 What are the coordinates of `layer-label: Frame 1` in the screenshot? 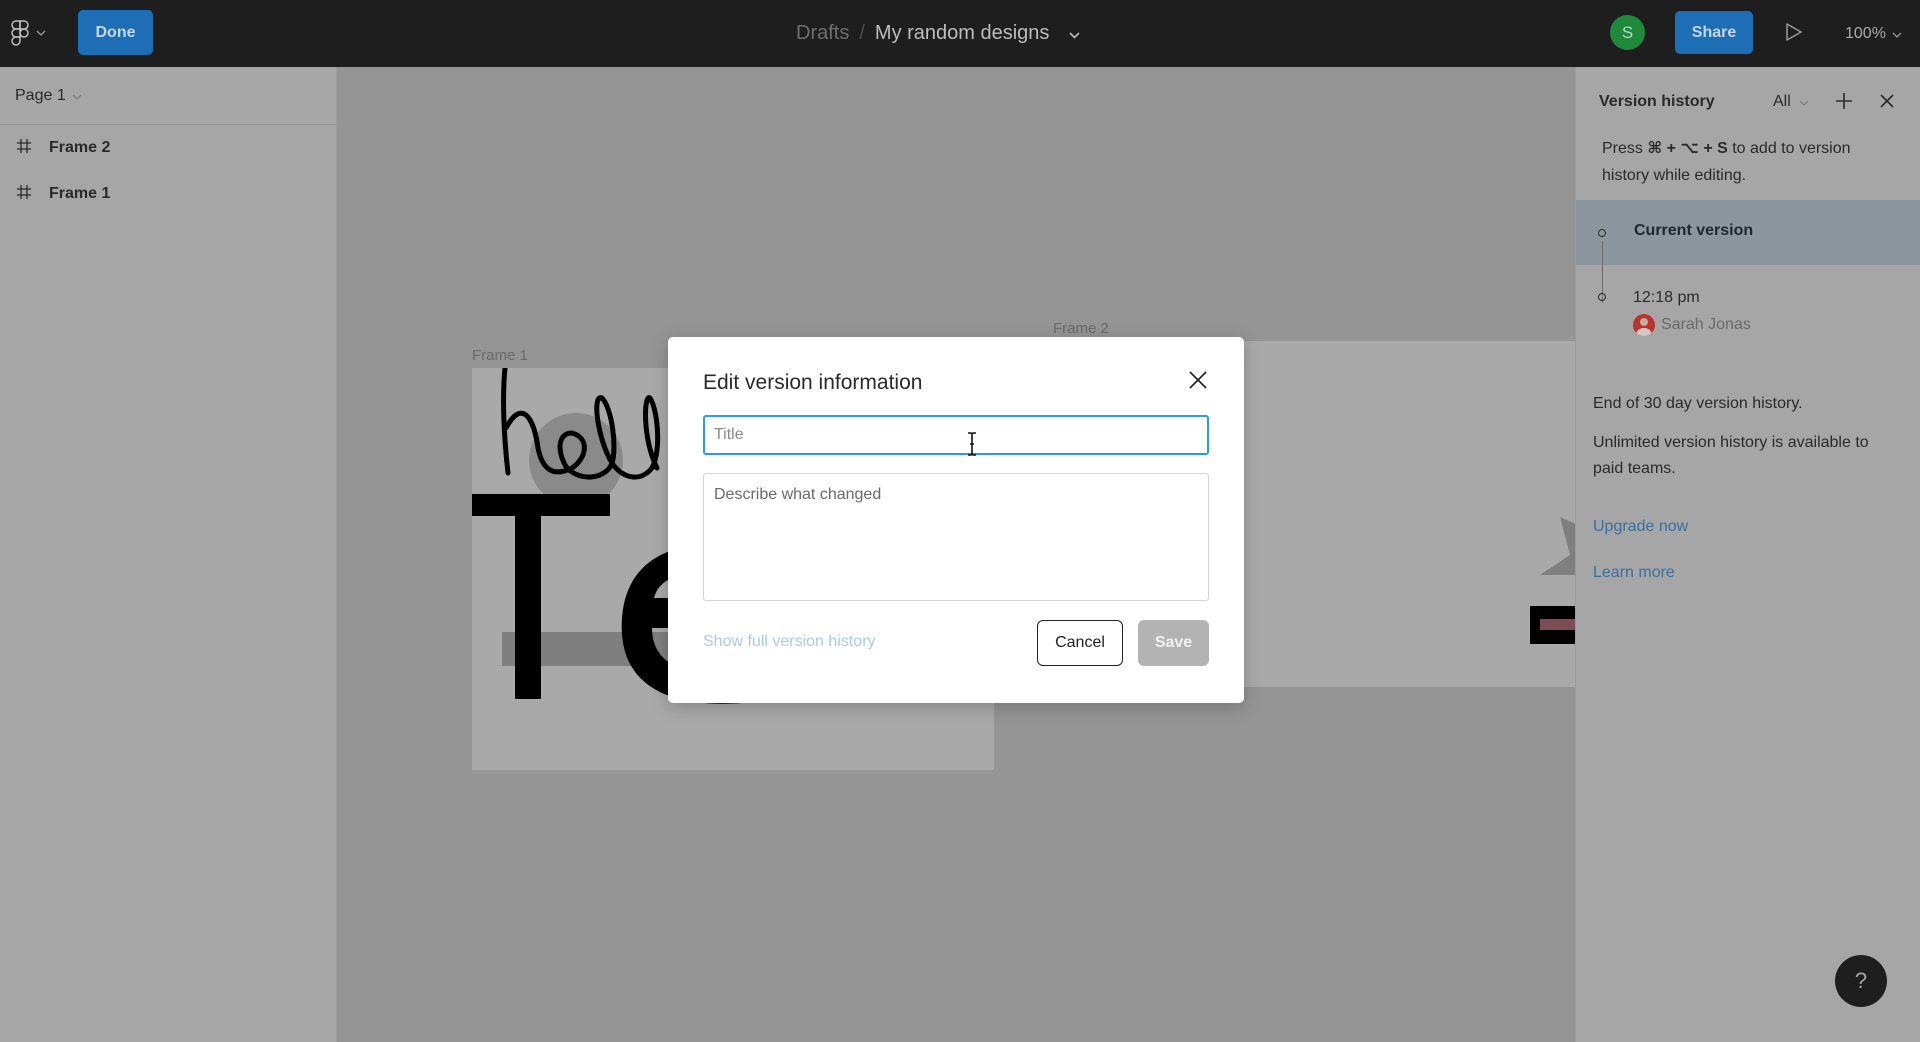 It's located at (80, 193).